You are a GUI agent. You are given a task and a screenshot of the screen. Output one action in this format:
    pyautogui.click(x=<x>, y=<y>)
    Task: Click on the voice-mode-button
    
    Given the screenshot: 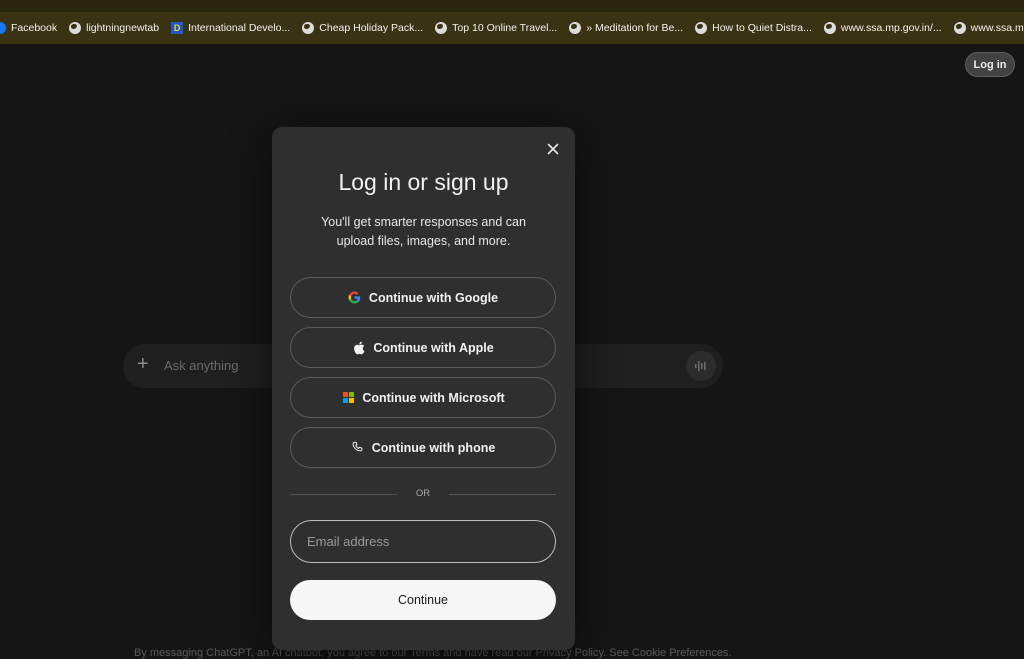 What is the action you would take?
    pyautogui.click(x=701, y=366)
    